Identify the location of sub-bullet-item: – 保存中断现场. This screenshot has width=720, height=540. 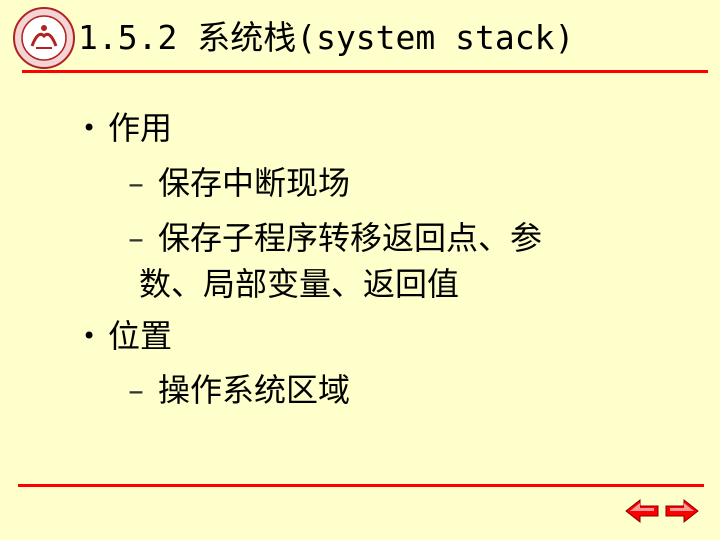
(239, 183).